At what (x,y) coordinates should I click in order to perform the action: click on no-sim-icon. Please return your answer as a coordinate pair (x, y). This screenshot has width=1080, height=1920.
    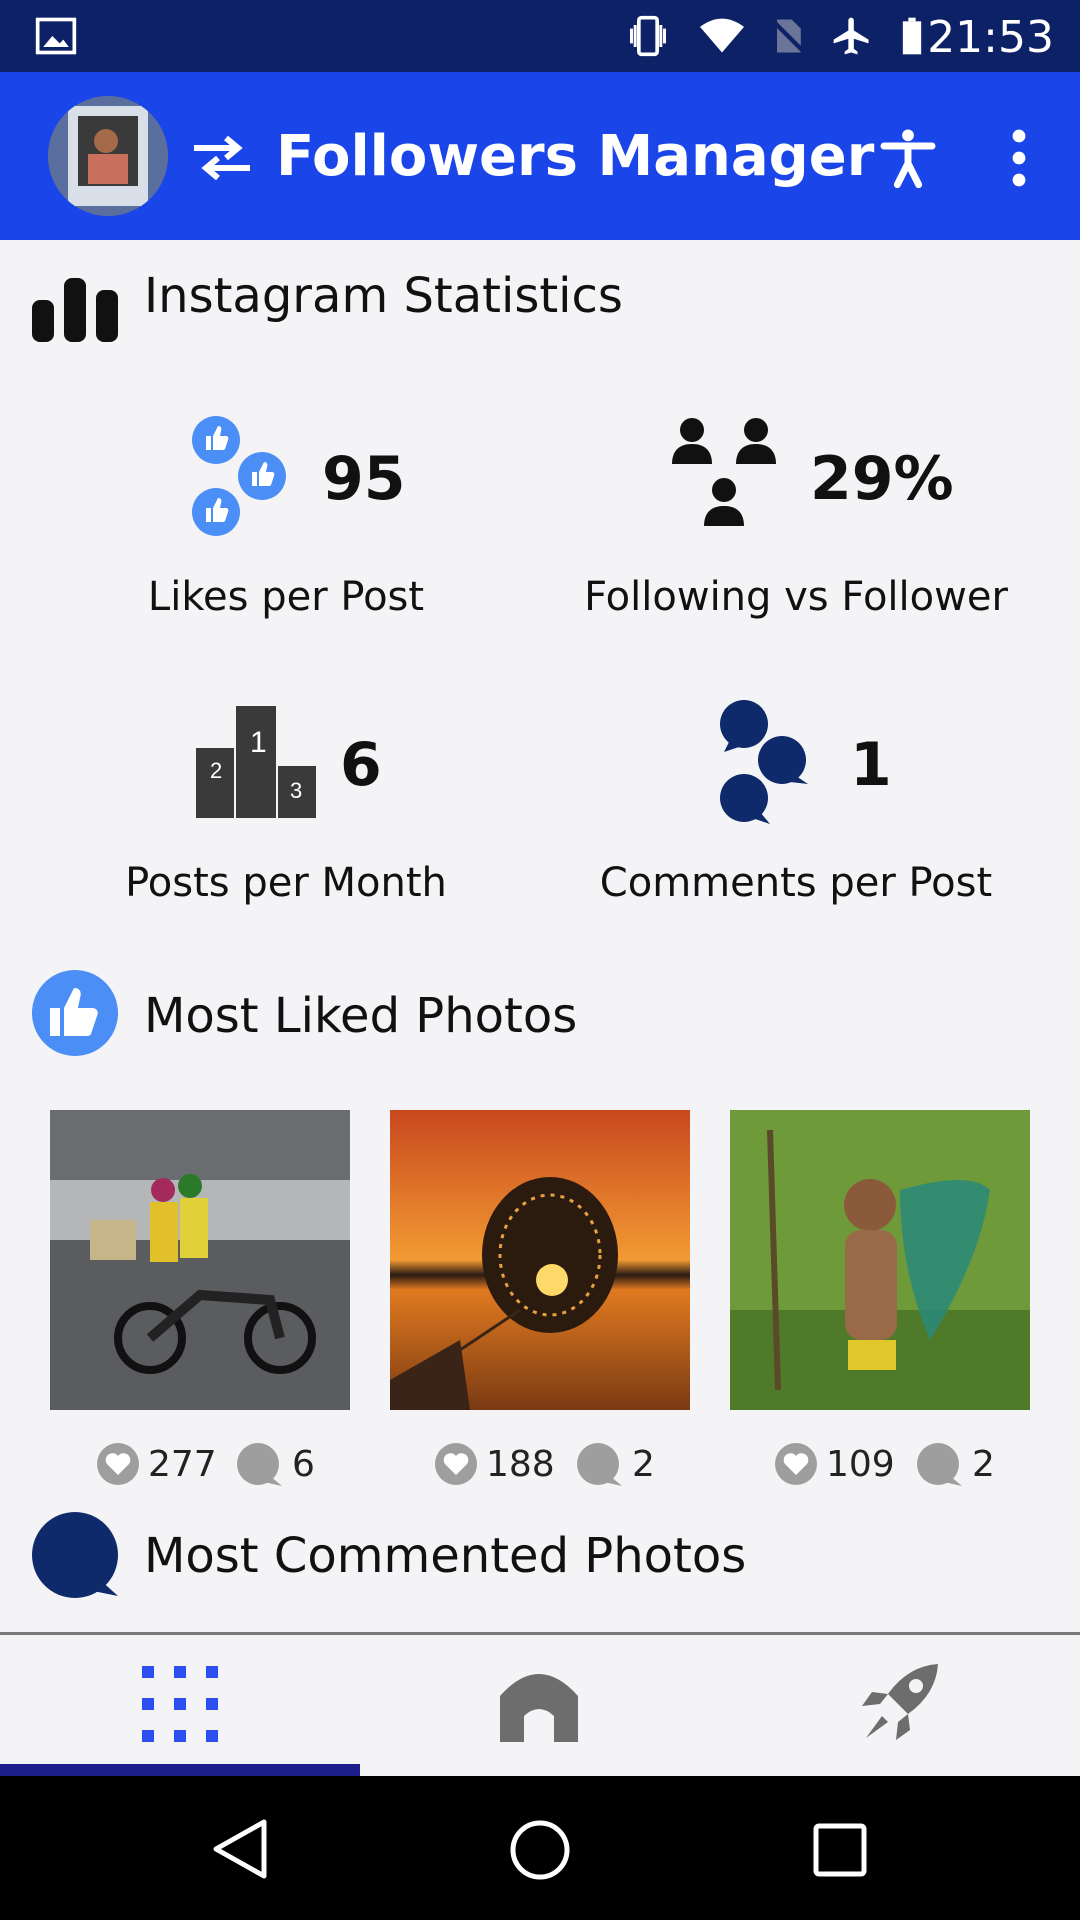
    Looking at the image, I should click on (788, 36).